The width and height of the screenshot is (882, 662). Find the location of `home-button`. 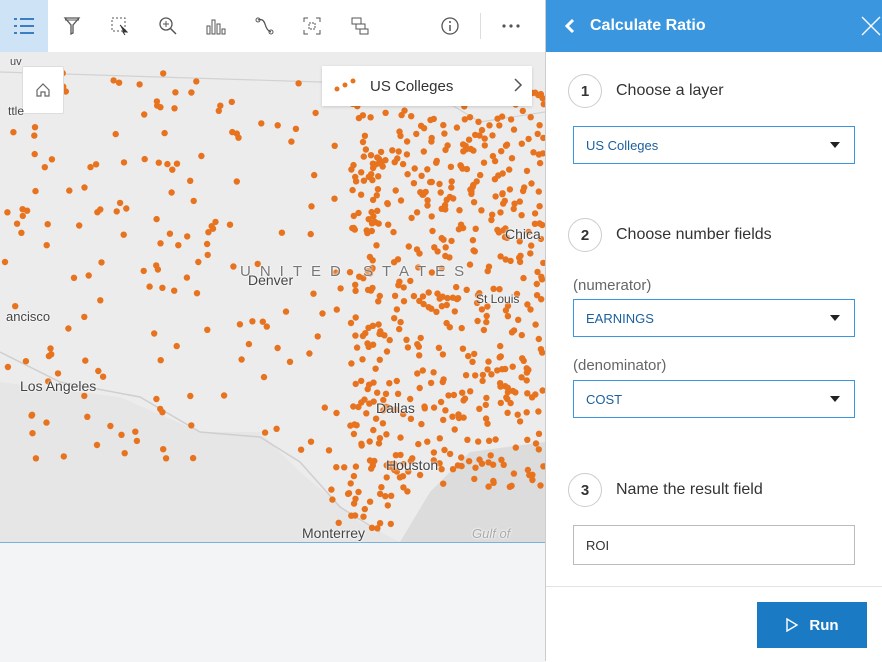

home-button is located at coordinates (43, 90).